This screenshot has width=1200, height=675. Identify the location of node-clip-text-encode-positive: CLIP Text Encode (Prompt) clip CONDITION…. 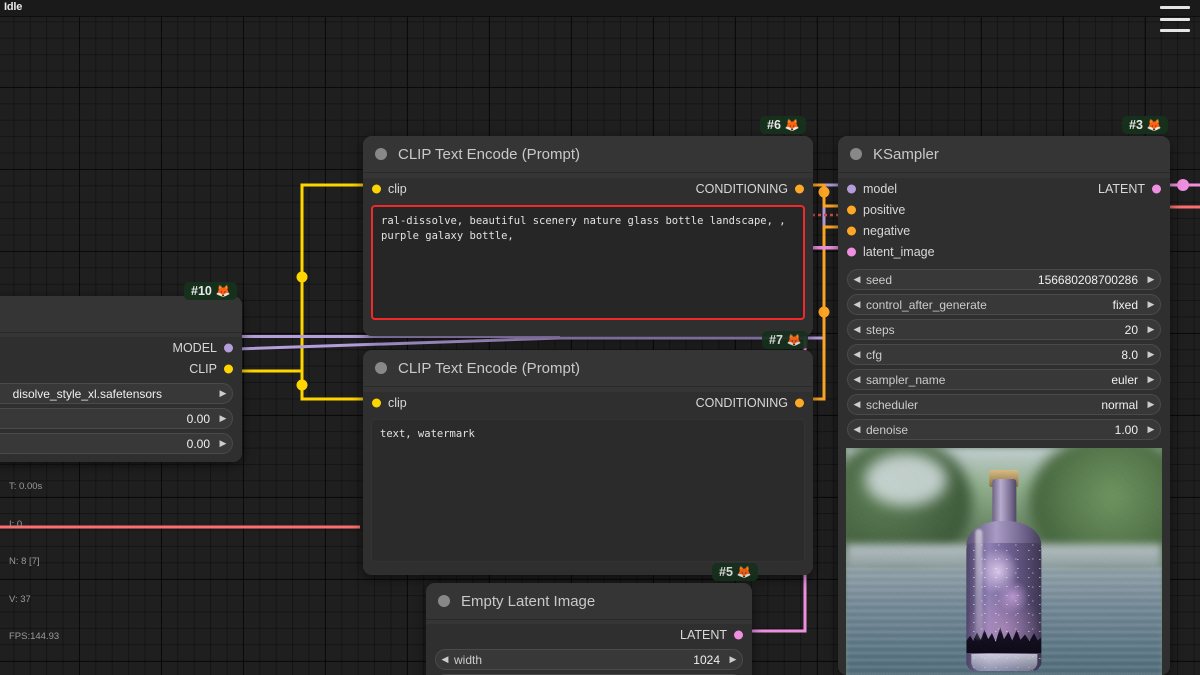
(588, 236).